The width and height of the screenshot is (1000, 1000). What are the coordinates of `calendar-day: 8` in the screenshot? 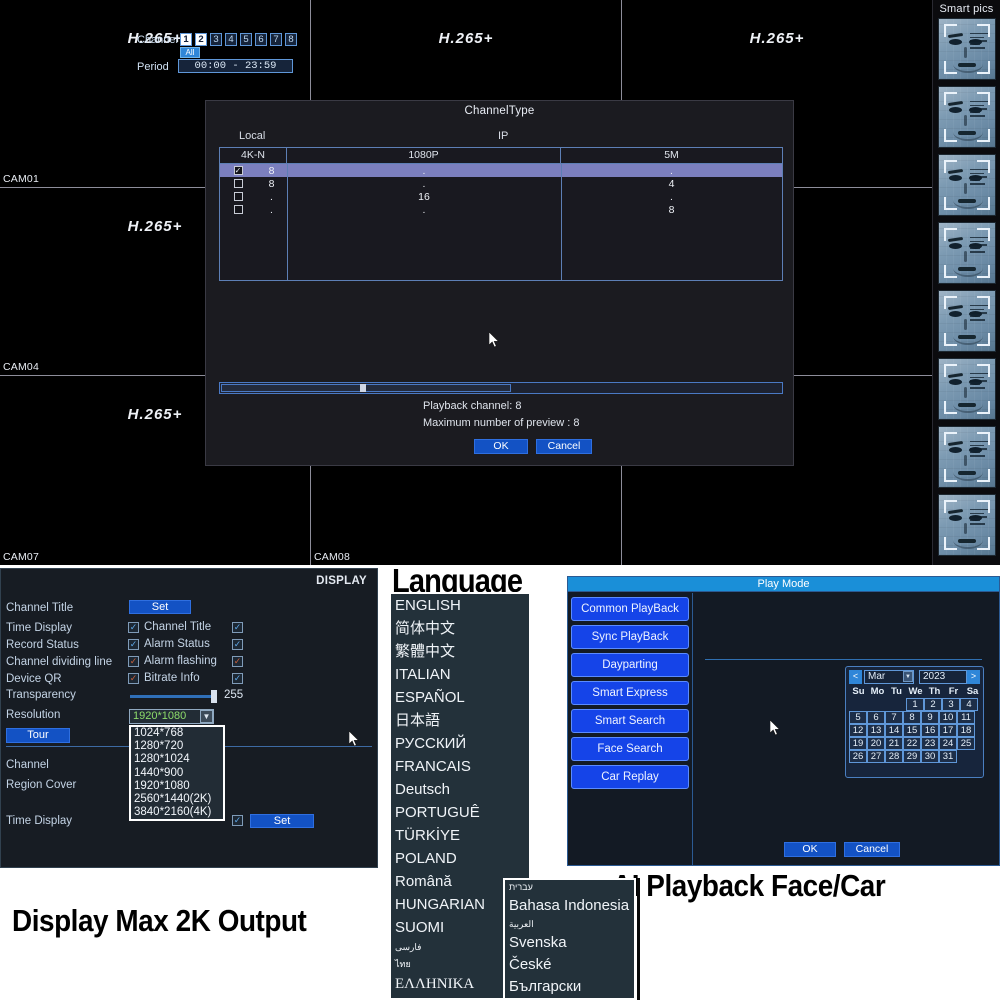 It's located at (912, 717).